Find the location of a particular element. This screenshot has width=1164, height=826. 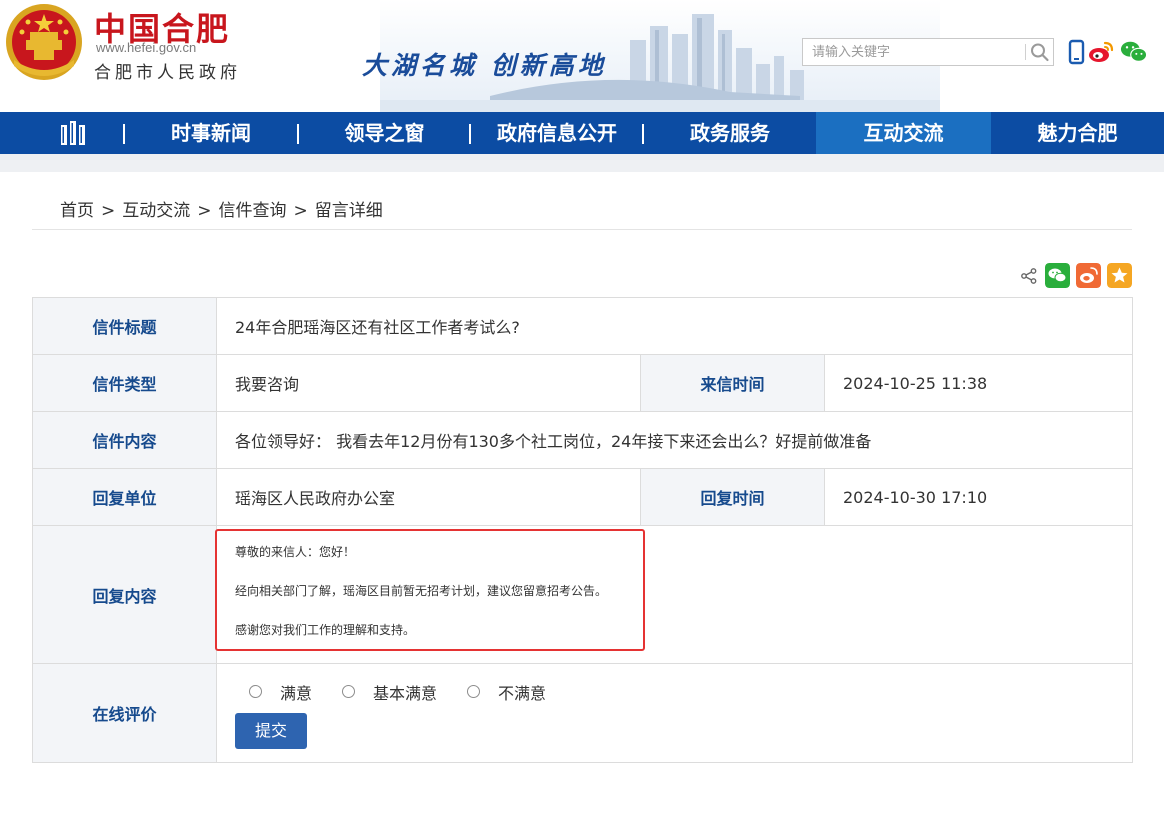

search-box is located at coordinates (928, 52).